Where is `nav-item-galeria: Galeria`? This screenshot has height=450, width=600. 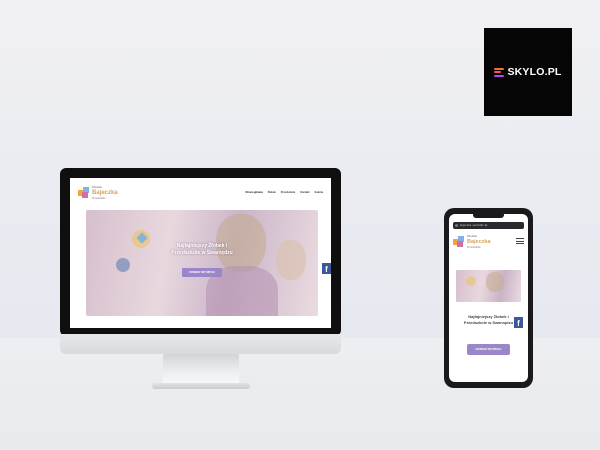 nav-item-galeria: Galeria is located at coordinates (319, 192).